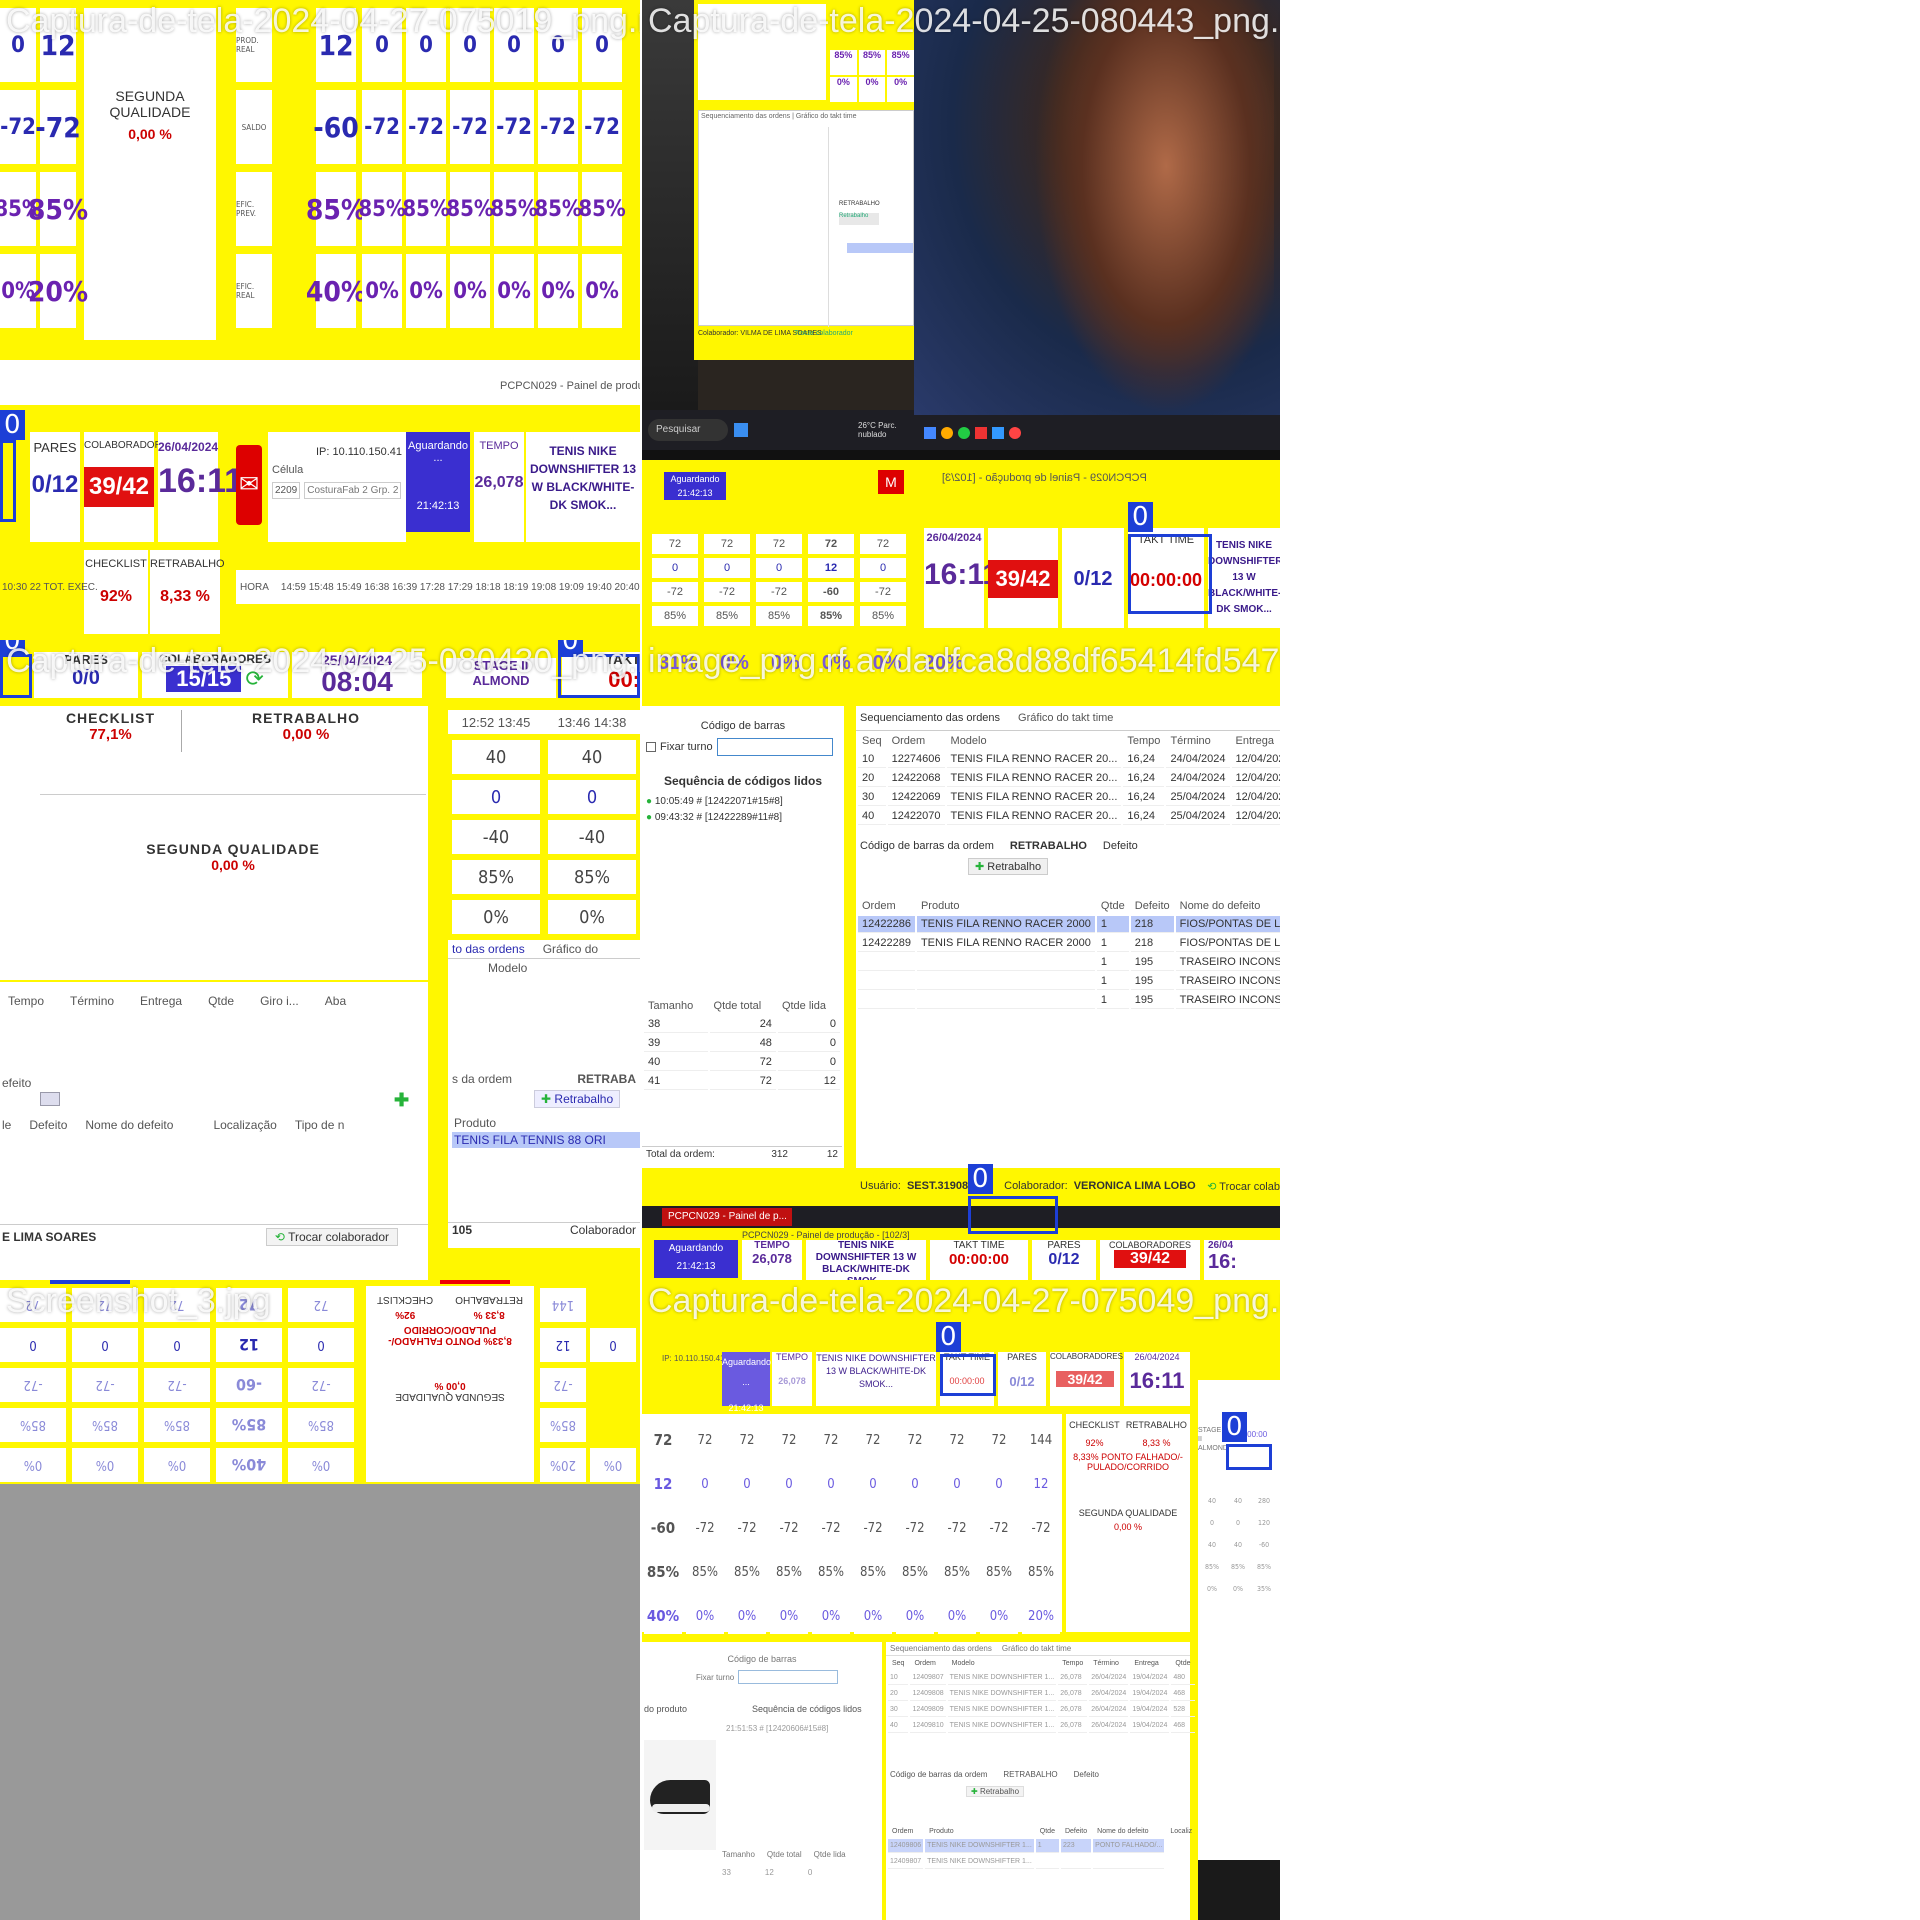  I want to click on produto-row-selected: TENIS FILA TENNIS 88 ORI, so click(546, 1140).